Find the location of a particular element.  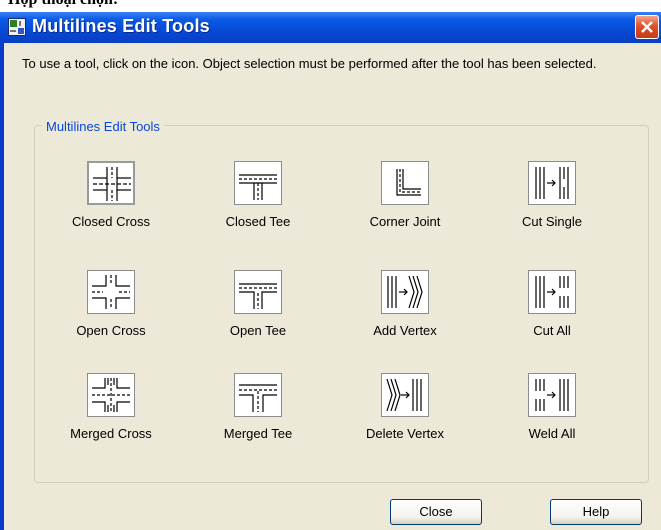

tool-label: Cut Single is located at coordinates (552, 221).